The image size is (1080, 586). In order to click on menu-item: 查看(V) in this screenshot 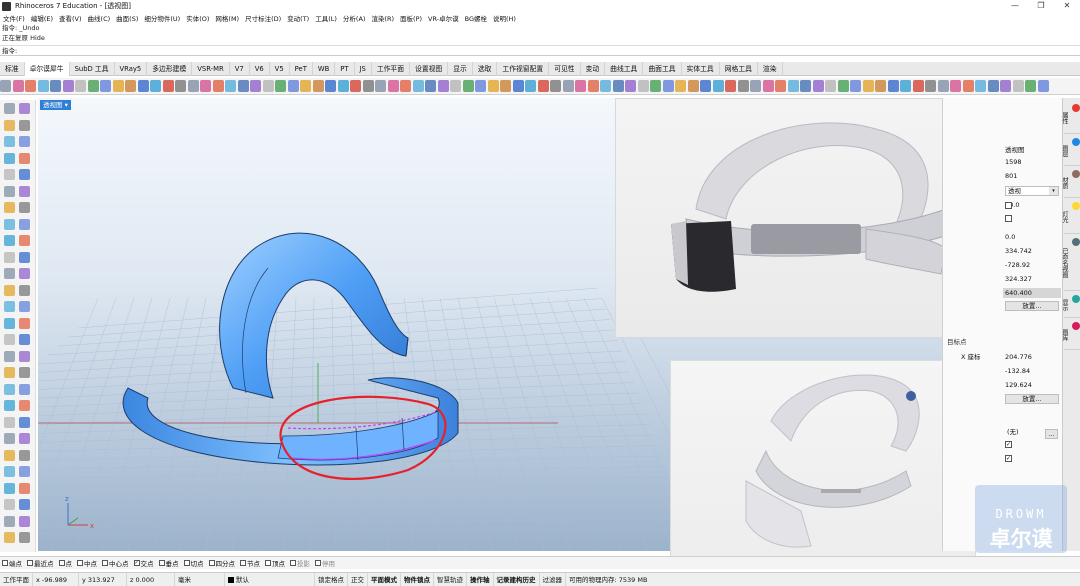, I will do `click(70, 18)`.